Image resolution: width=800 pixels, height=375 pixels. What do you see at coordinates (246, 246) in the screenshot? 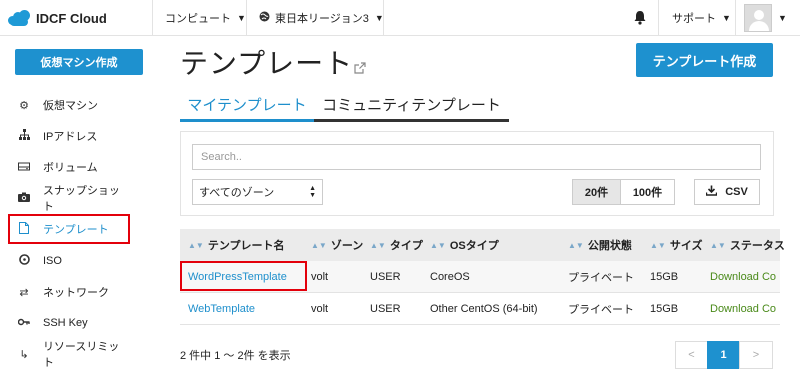
I see `column-label: テンプレート名` at bounding box center [246, 246].